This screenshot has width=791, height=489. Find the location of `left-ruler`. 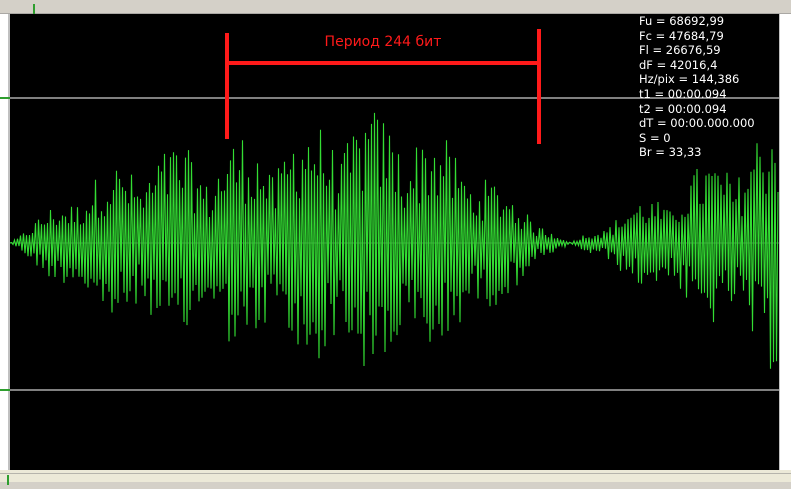

left-ruler is located at coordinates (5, 242).